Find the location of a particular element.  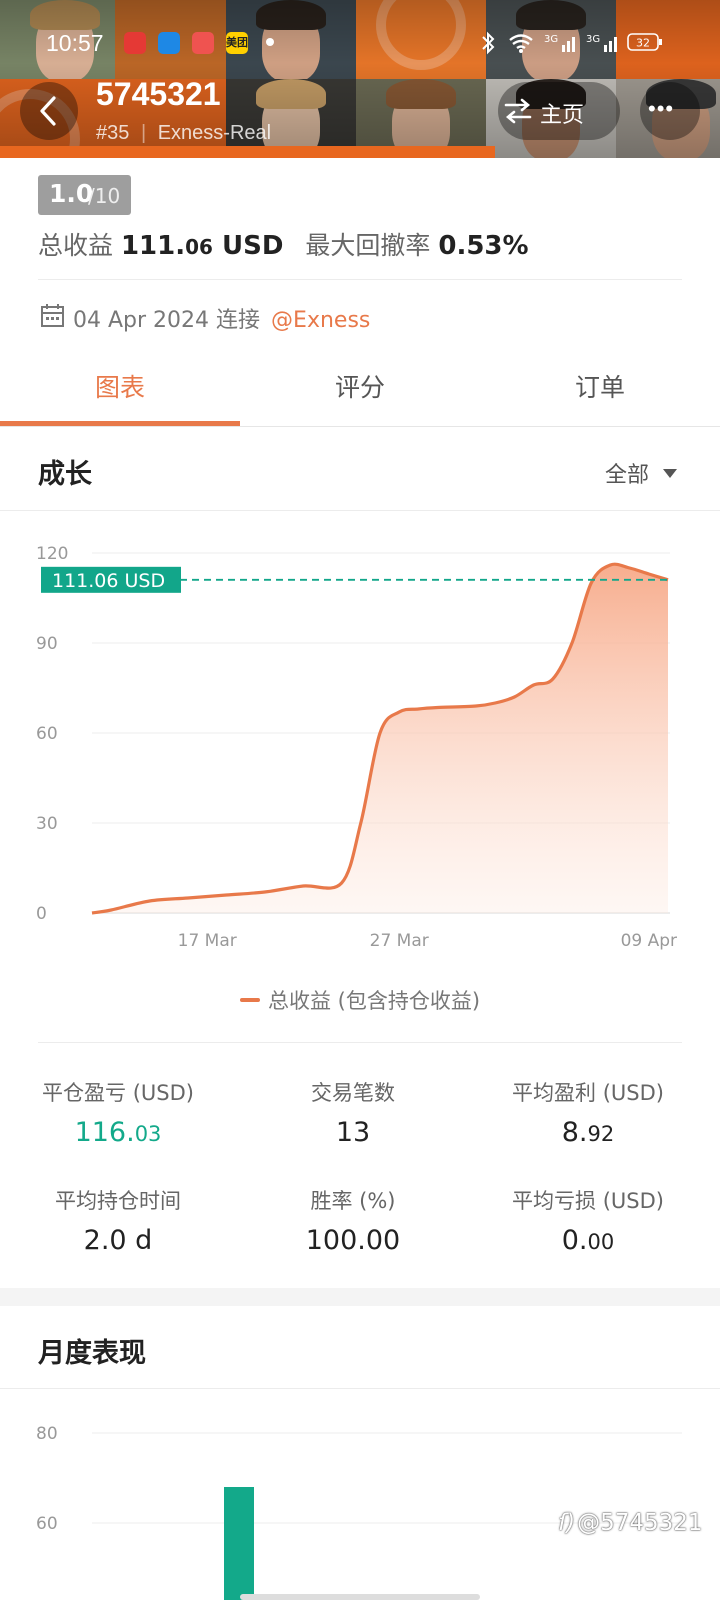

monthly-title: 月度表现 is located at coordinates (92, 1353).